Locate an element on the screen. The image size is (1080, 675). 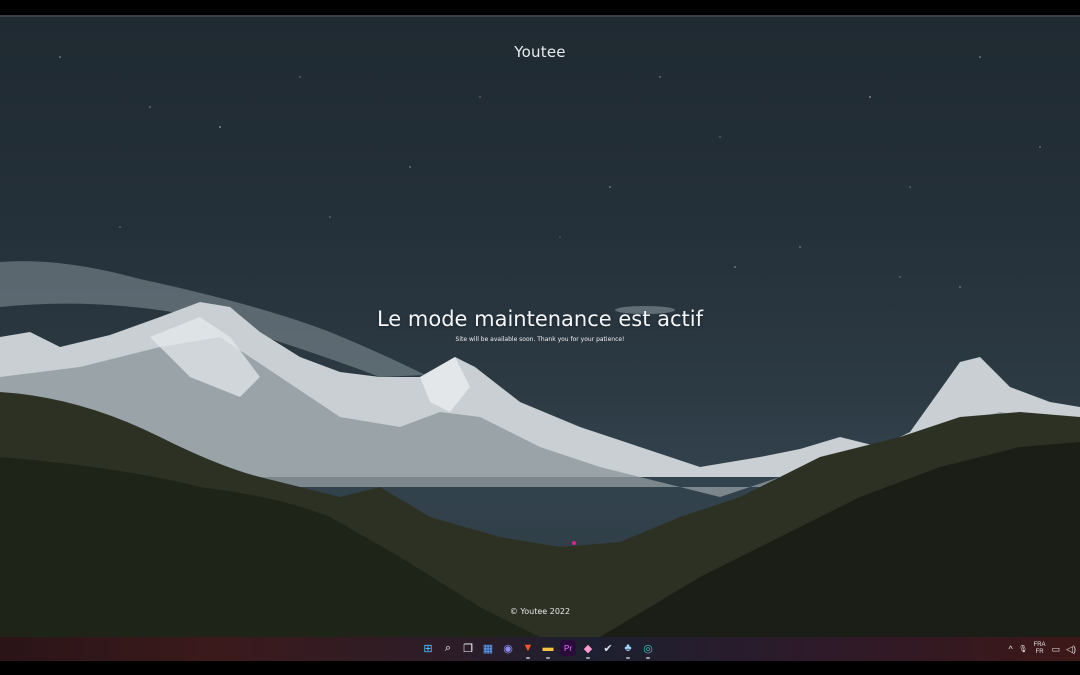
volume-icon: ◁) is located at coordinates (1071, 649).